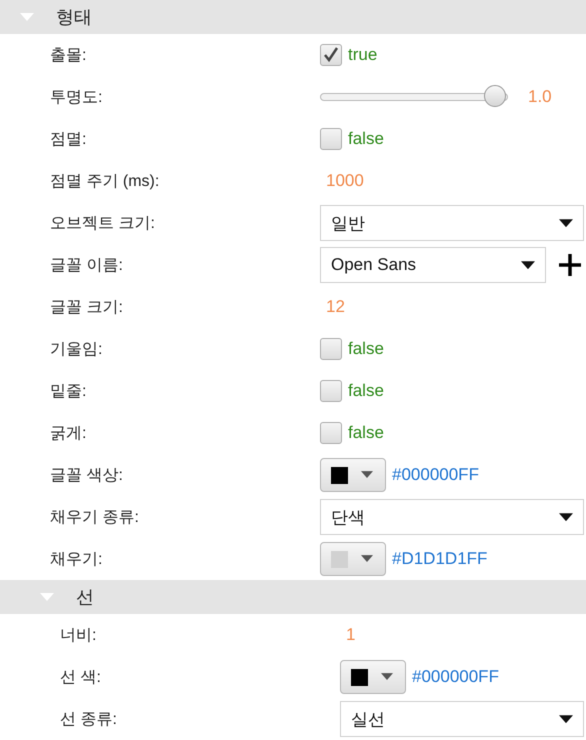 Image resolution: width=586 pixels, height=740 pixels. I want to click on property-label: 너비:, so click(79, 636).